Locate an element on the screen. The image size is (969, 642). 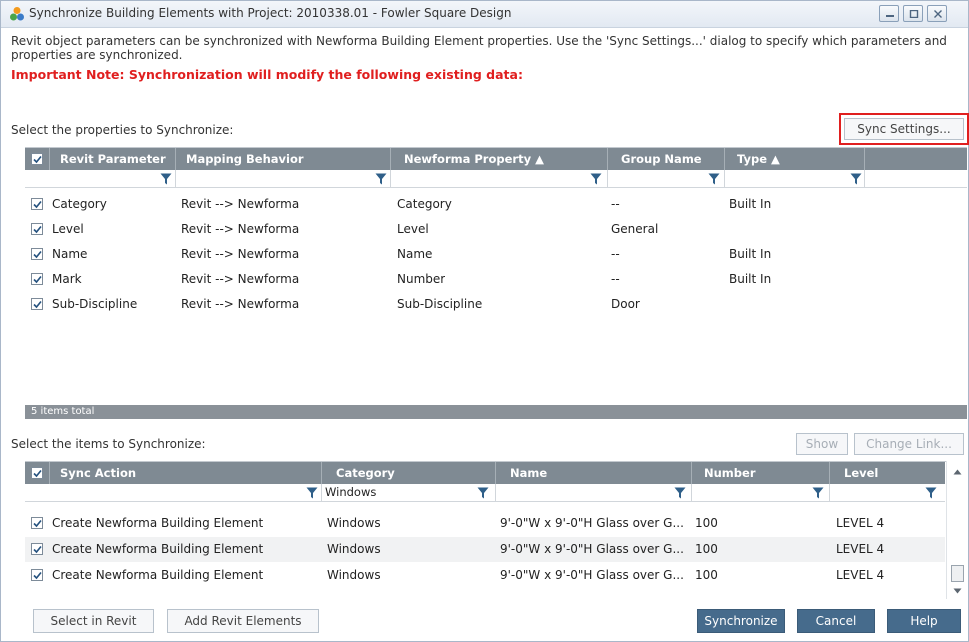
items-filter-row: Windows is located at coordinates (485, 493).